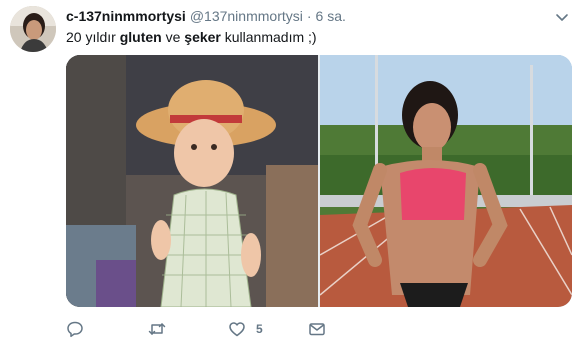 This screenshot has height=343, width=581. I want to click on heart-icon, so click(237, 329).